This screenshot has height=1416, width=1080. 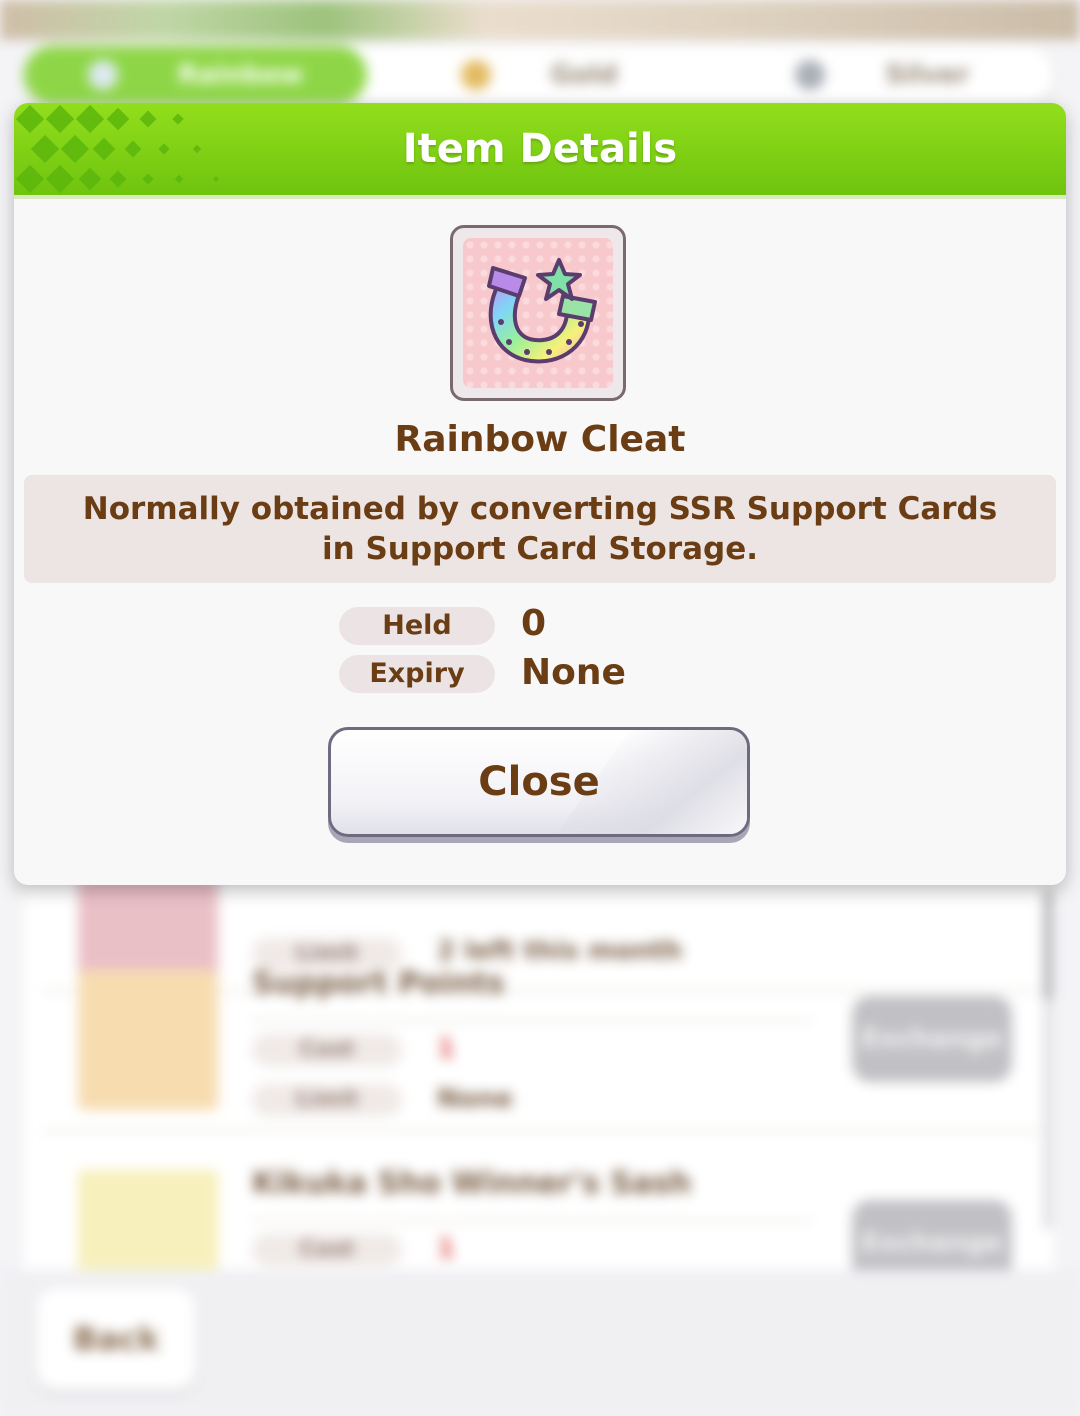 What do you see at coordinates (534, 623) in the screenshot?
I see `held-value: 0` at bounding box center [534, 623].